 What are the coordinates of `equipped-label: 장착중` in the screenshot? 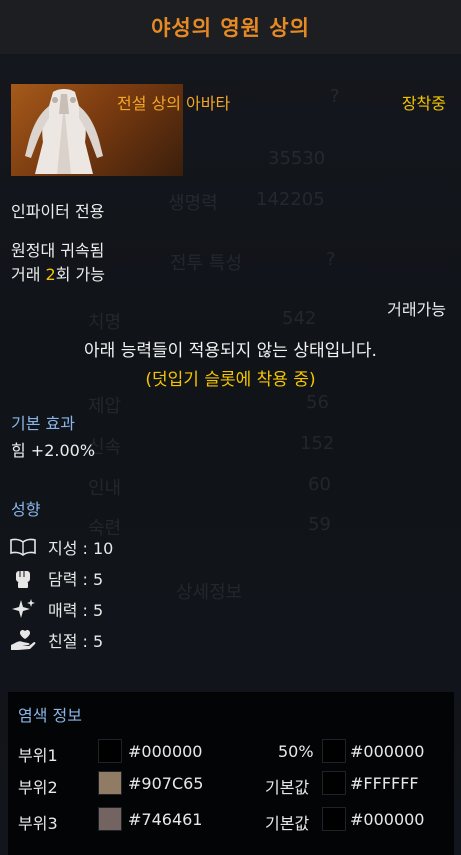 It's located at (423, 103).